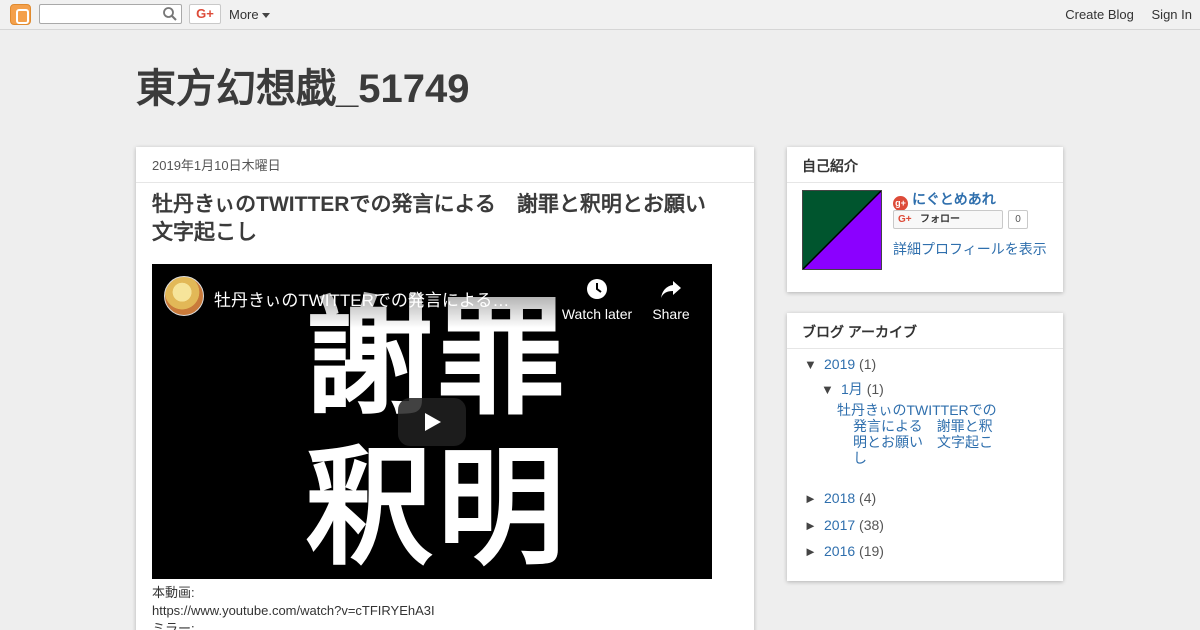 The width and height of the screenshot is (1200, 630). What do you see at coordinates (970, 249) in the screenshot?
I see `view-profile-link: 詳細プロフィールを表示` at bounding box center [970, 249].